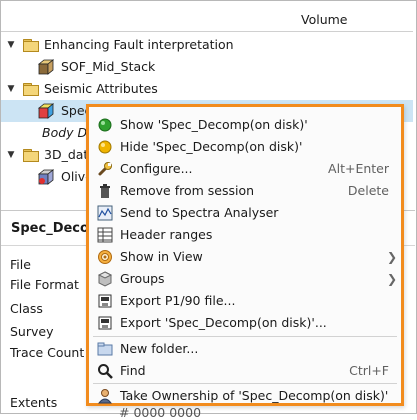 This screenshot has height=420, width=417. What do you see at coordinates (105, 396) in the screenshot?
I see `user-icon` at bounding box center [105, 396].